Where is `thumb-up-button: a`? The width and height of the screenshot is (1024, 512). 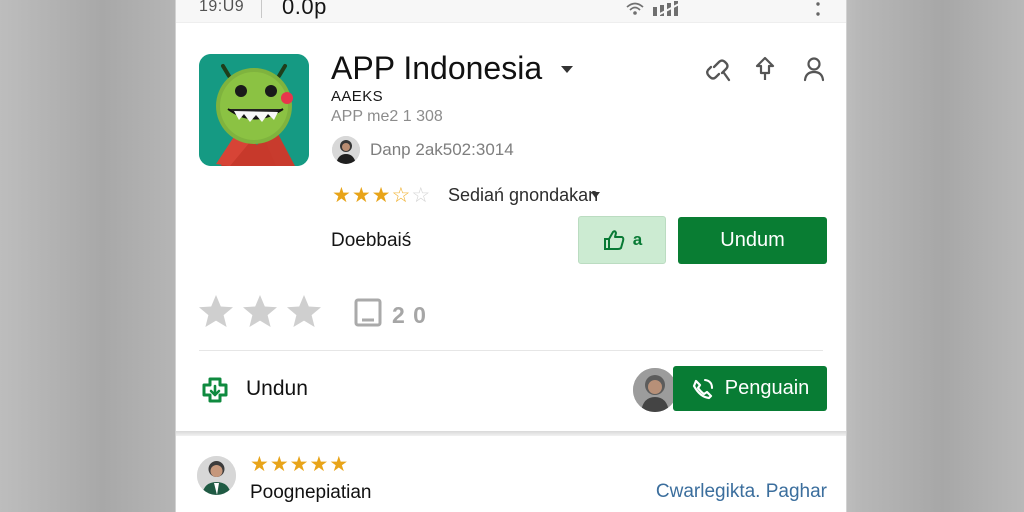
thumb-up-button: a is located at coordinates (622, 240).